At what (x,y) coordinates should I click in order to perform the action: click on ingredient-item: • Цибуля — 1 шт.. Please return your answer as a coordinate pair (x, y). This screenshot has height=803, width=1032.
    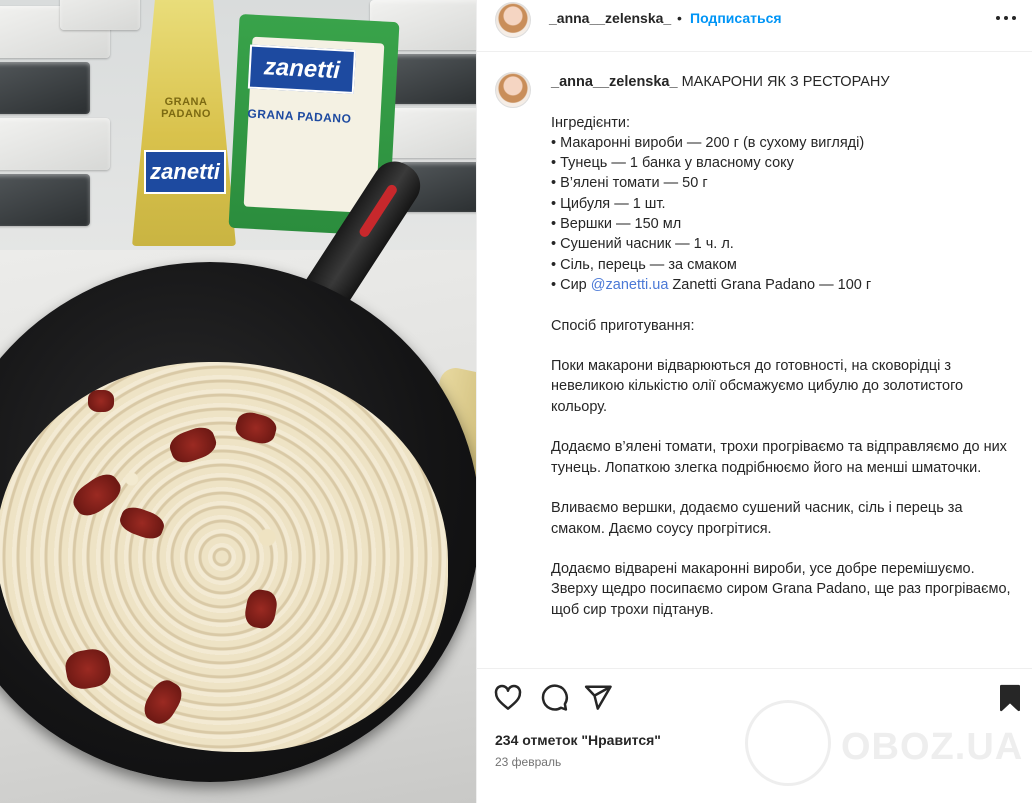
    Looking at the image, I should click on (608, 203).